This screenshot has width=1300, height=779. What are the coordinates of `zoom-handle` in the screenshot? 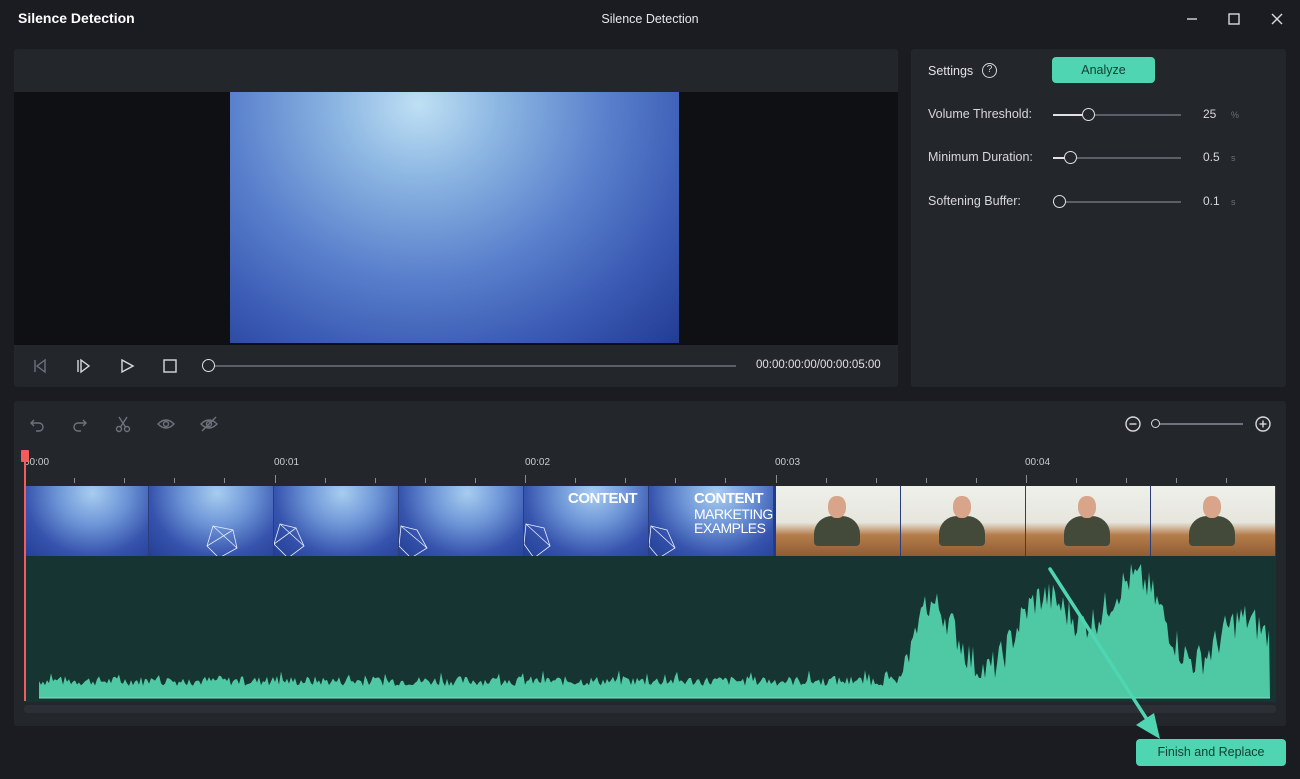 It's located at (1155, 423).